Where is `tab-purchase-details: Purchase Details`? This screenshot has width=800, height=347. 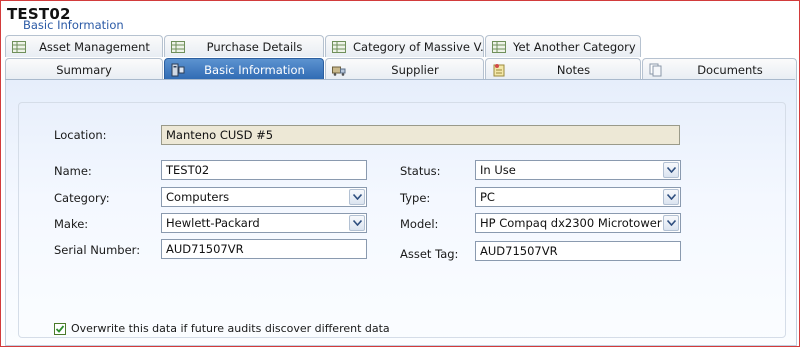 tab-purchase-details: Purchase Details is located at coordinates (244, 46).